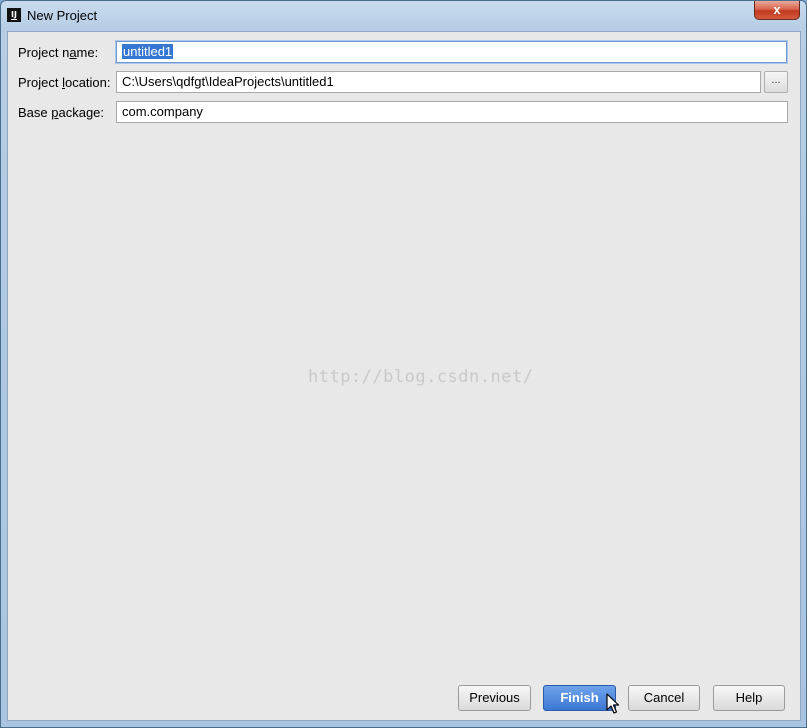  What do you see at coordinates (162, 111) in the screenshot?
I see `base-package-value: com.company` at bounding box center [162, 111].